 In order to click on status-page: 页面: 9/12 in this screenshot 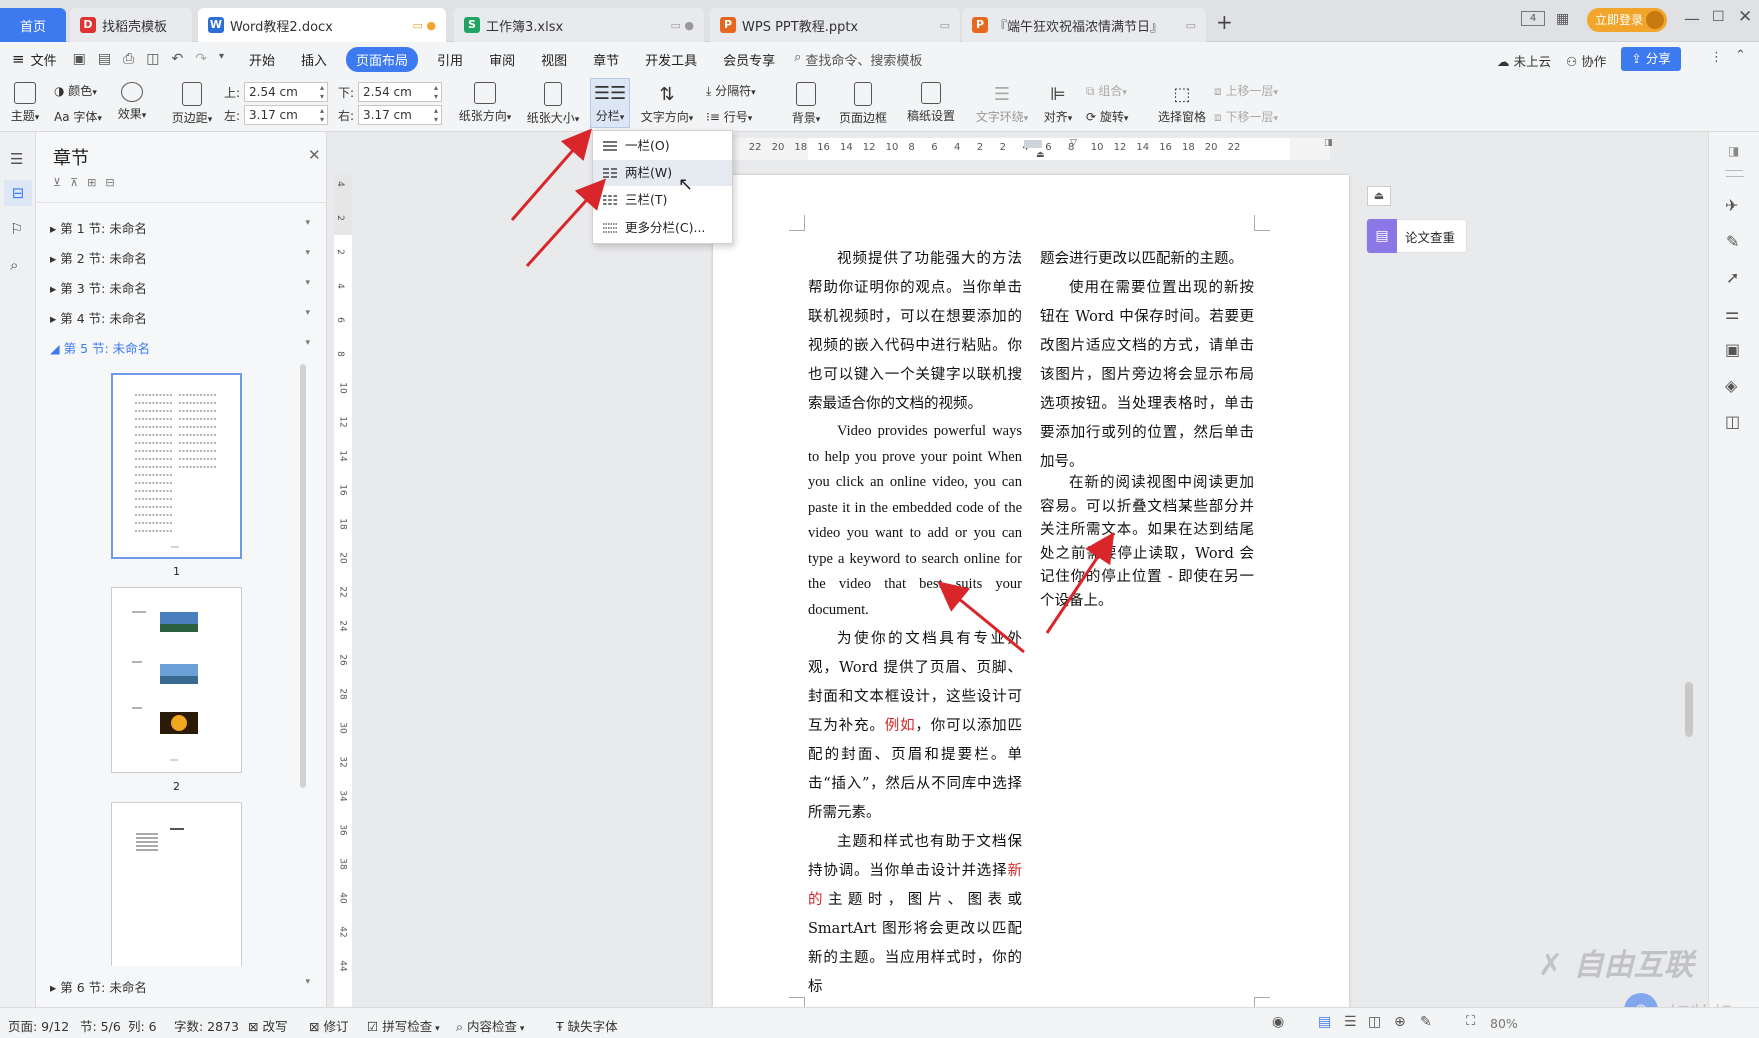, I will do `click(38, 1025)`.